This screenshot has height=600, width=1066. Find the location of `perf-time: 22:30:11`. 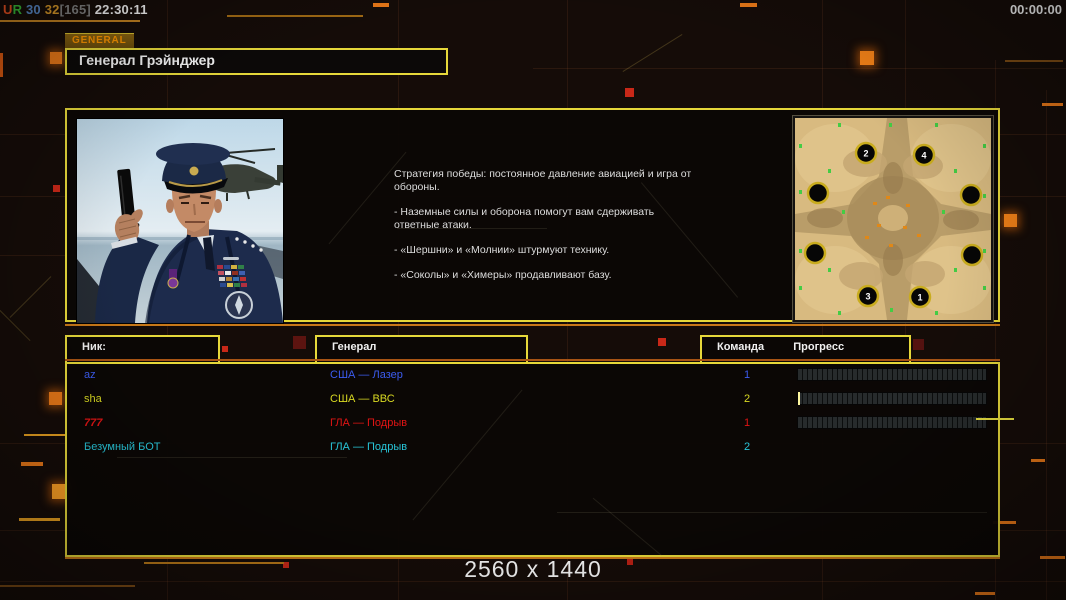

perf-time: 22:30:11 is located at coordinates (121, 9).